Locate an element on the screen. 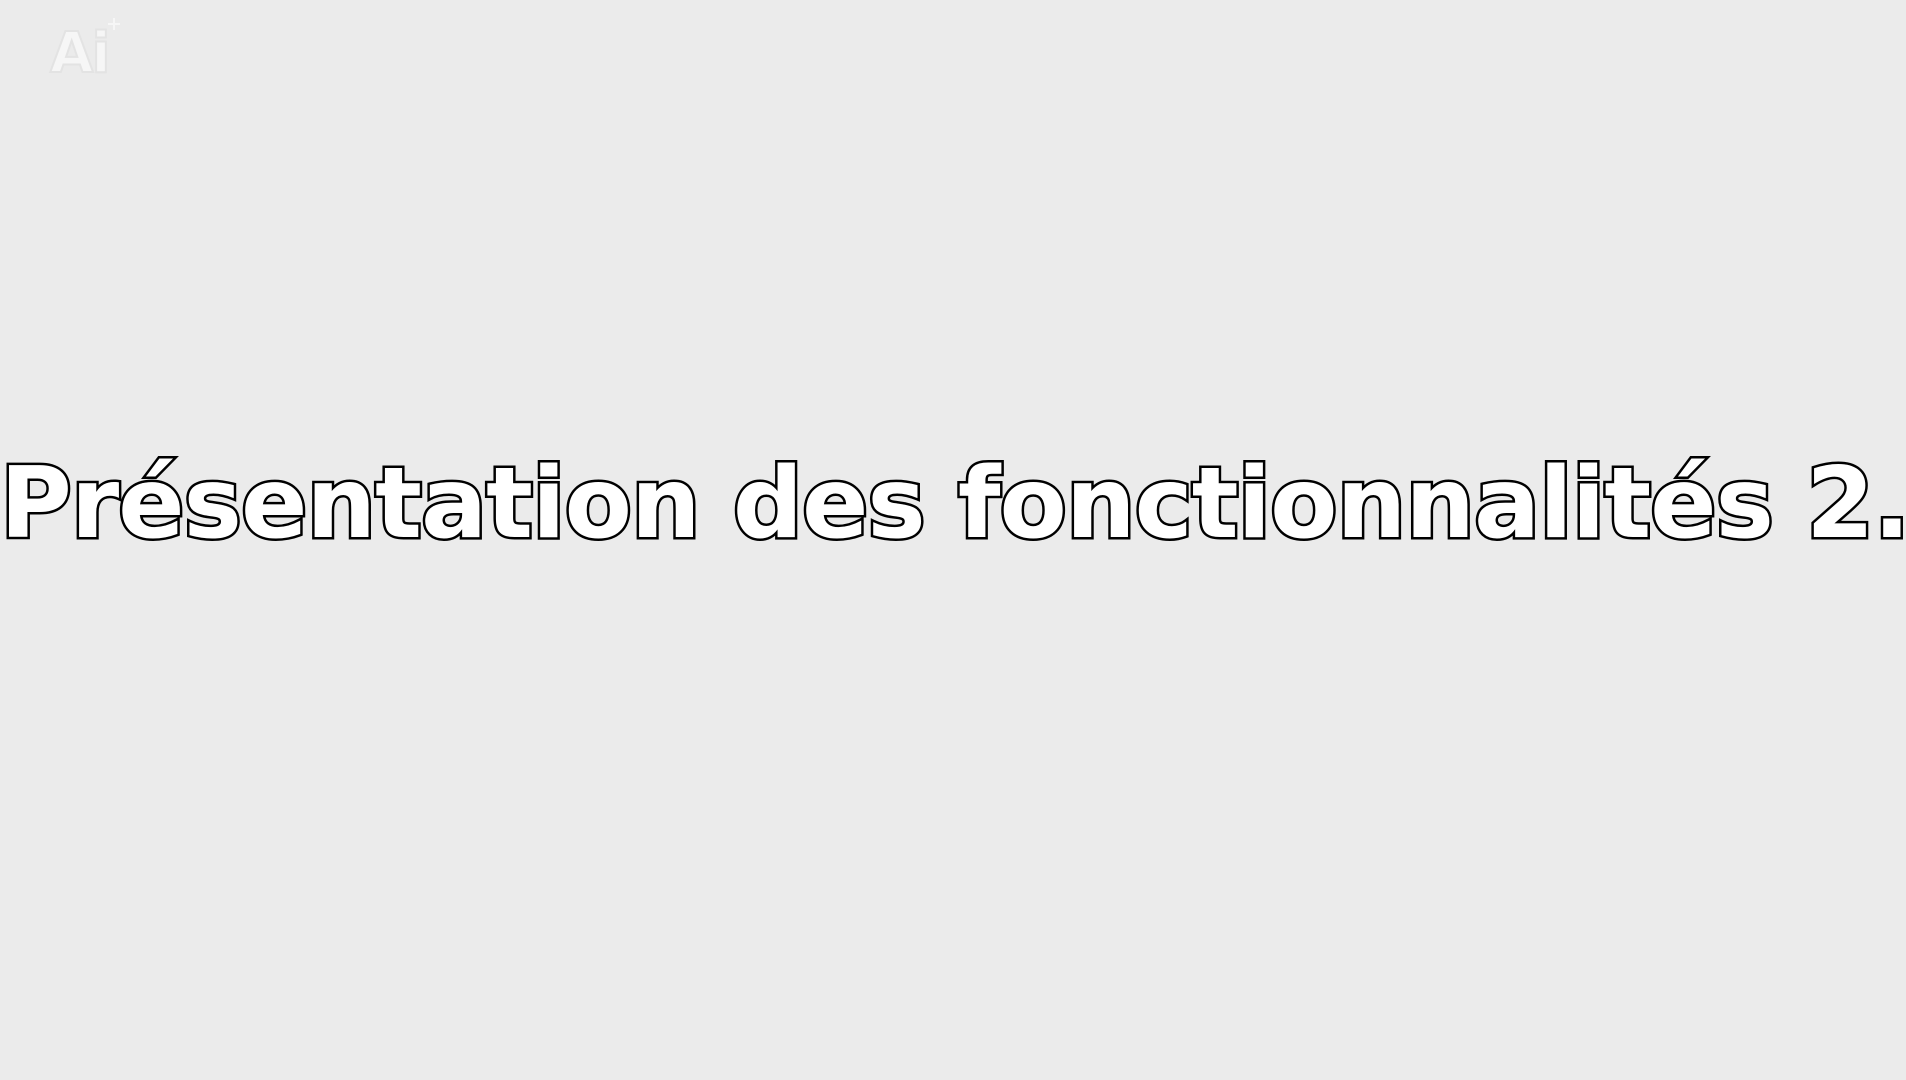  sparkle-icon is located at coordinates (114, 24).